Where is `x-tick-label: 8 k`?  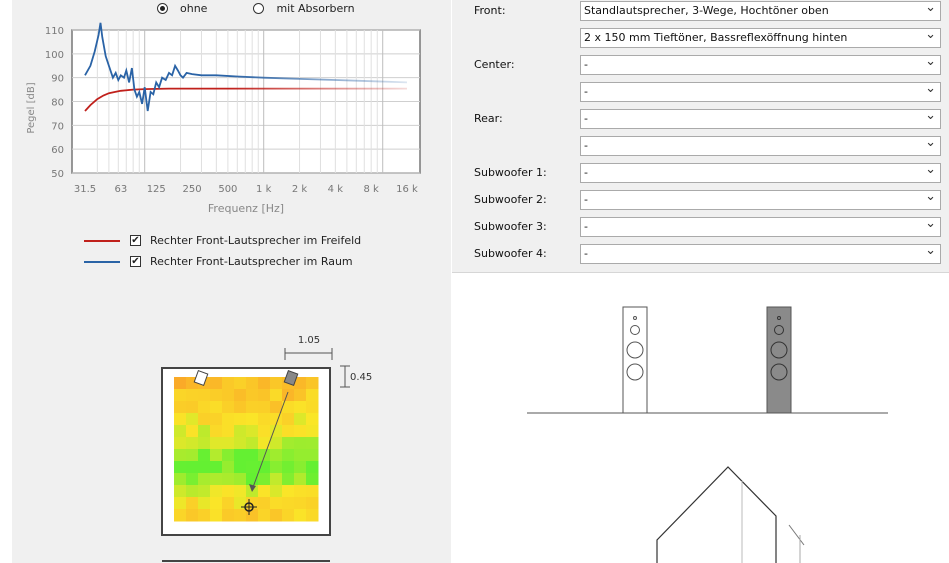 x-tick-label: 8 k is located at coordinates (372, 189).